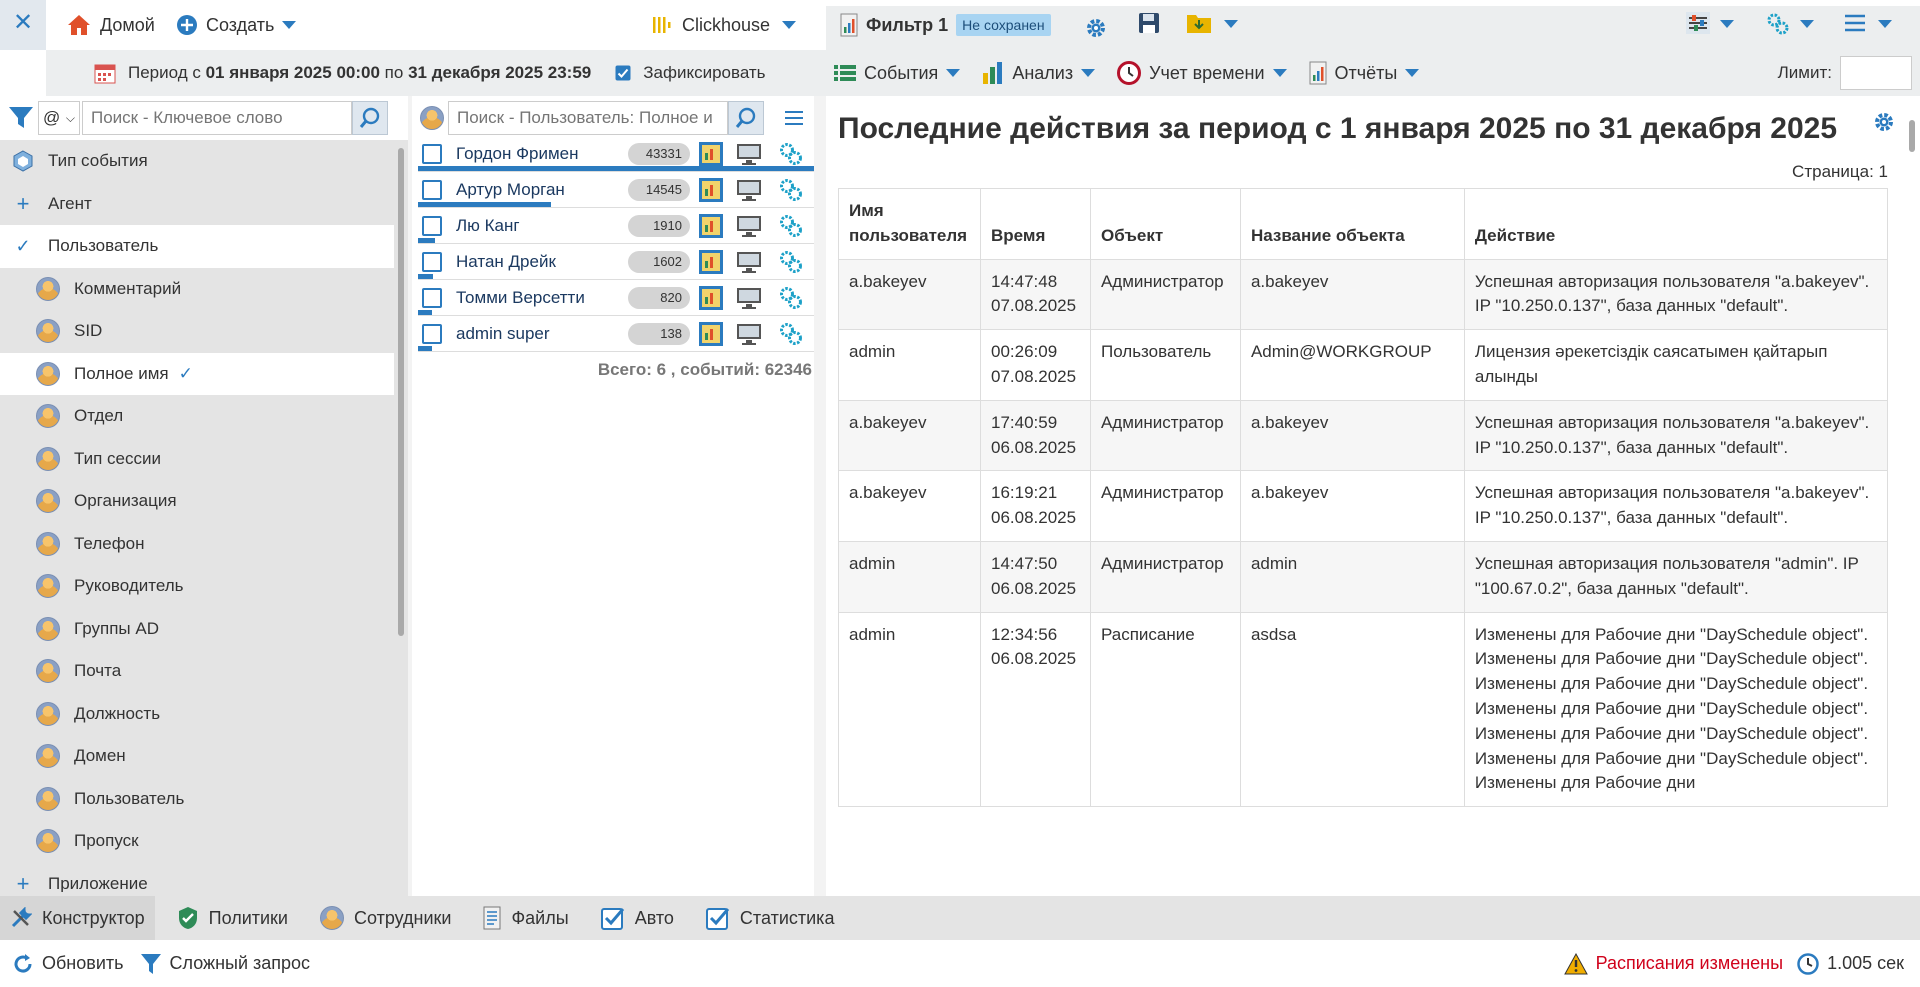 This screenshot has width=1920, height=987. What do you see at coordinates (197, 628) in the screenshot?
I see `tree-item: Группы AD` at bounding box center [197, 628].